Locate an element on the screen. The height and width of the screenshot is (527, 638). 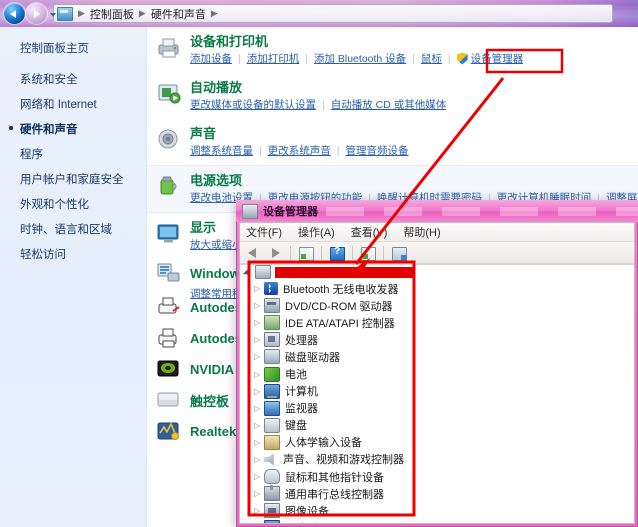
breadcrumb-item-hardware-sound: 硬件和声音 is located at coordinates (178, 14).